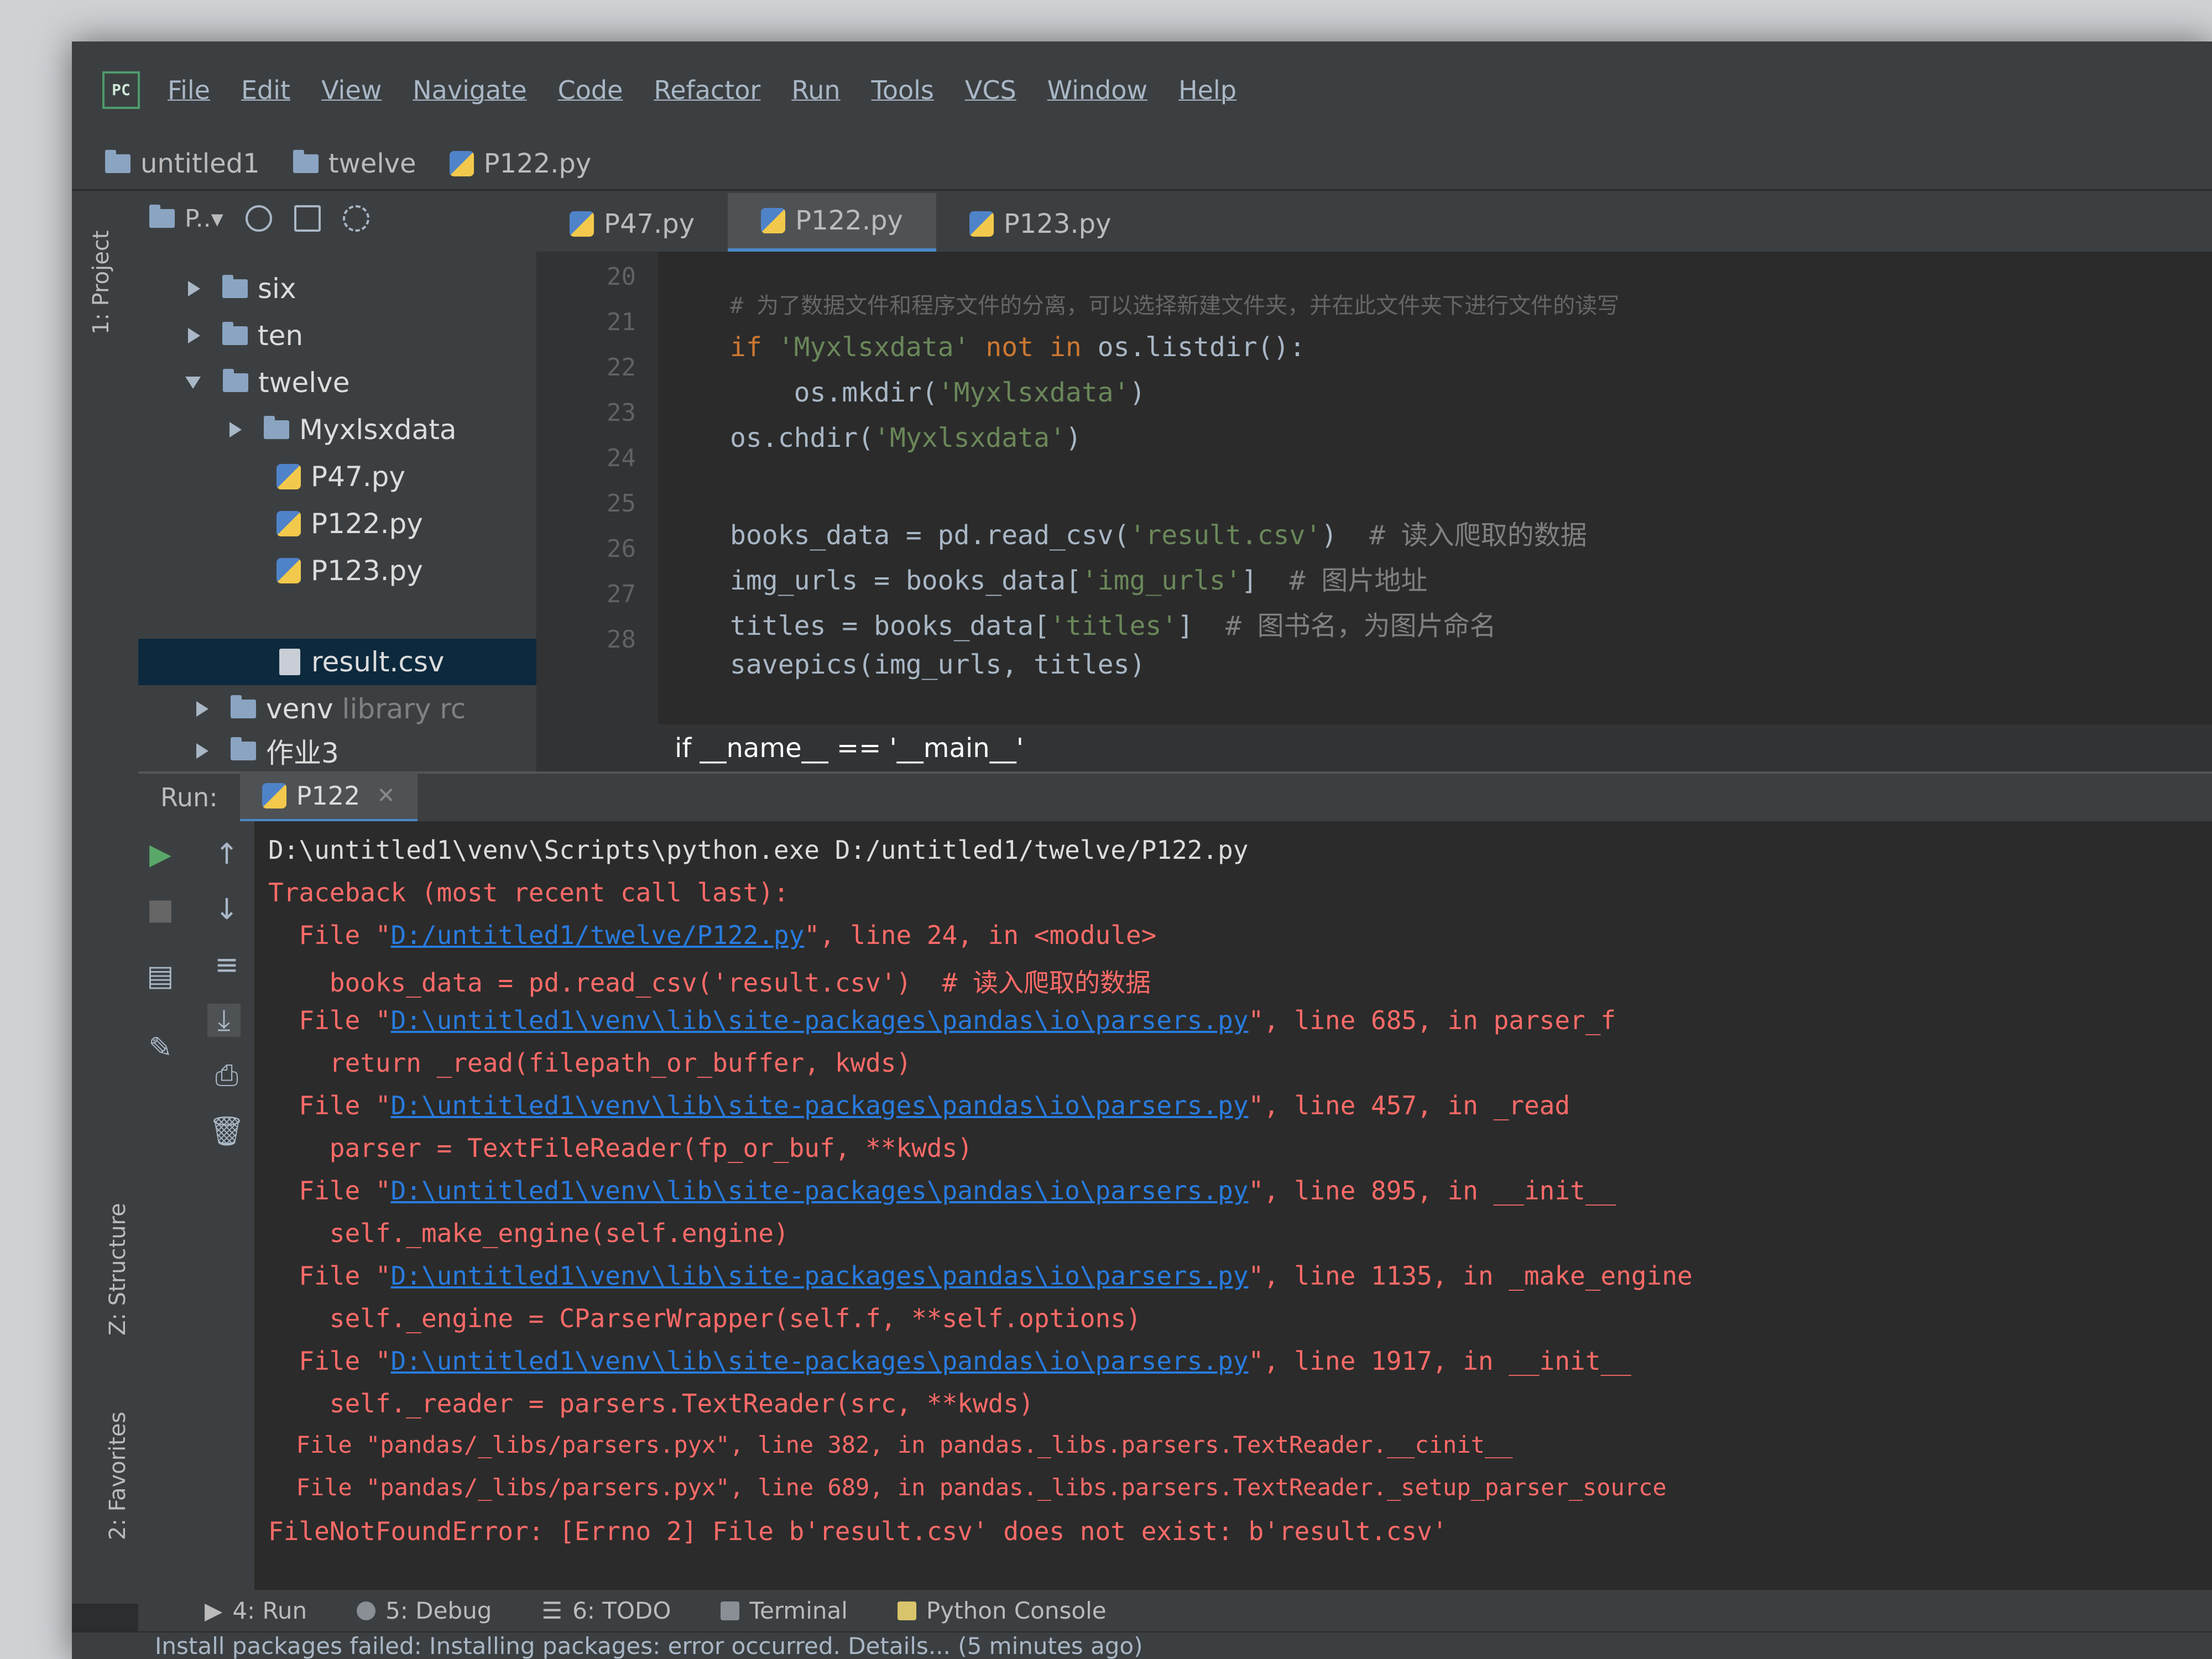  What do you see at coordinates (352, 90) in the screenshot?
I see `menu-view: View` at bounding box center [352, 90].